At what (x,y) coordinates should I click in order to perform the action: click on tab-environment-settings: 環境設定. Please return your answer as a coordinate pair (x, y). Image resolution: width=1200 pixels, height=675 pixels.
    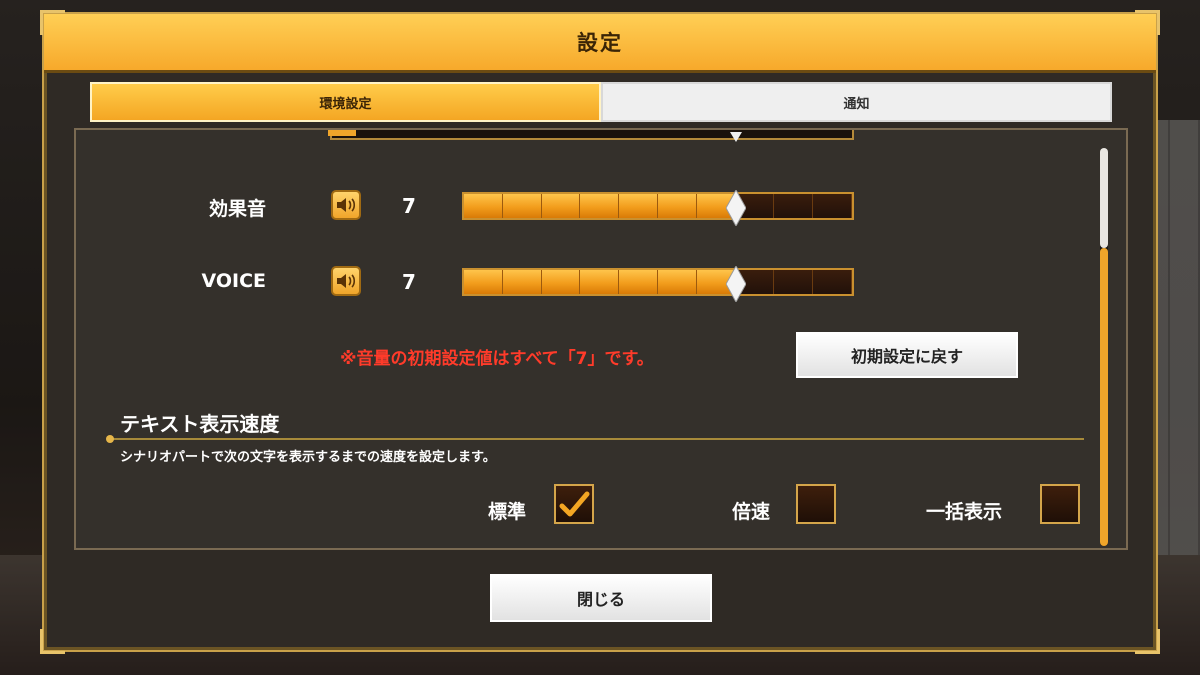
    Looking at the image, I should click on (345, 102).